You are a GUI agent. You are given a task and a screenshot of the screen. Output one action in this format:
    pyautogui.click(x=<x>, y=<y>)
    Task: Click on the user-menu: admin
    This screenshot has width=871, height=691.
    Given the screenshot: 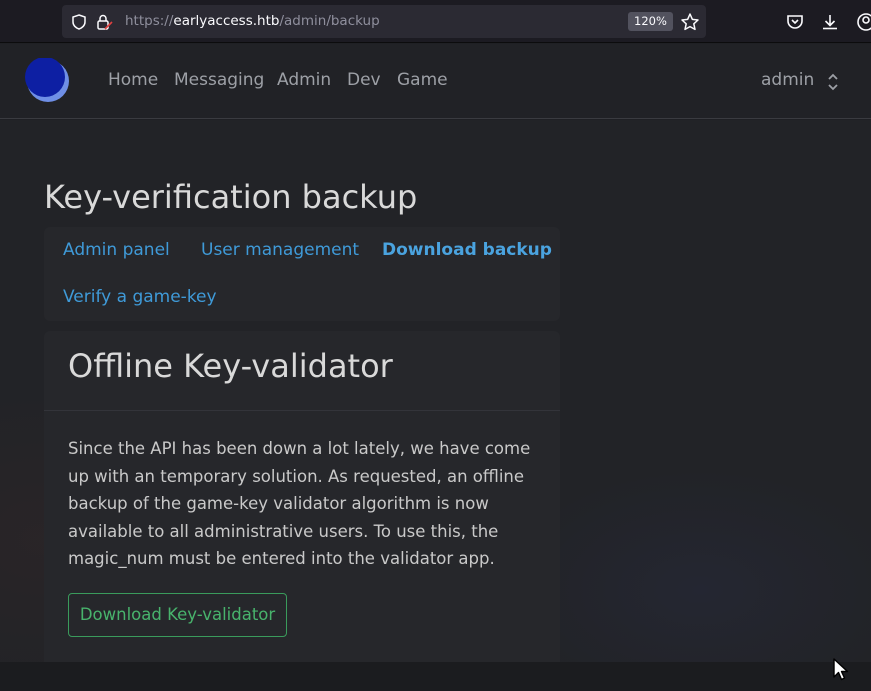 What is the action you would take?
    pyautogui.click(x=787, y=80)
    